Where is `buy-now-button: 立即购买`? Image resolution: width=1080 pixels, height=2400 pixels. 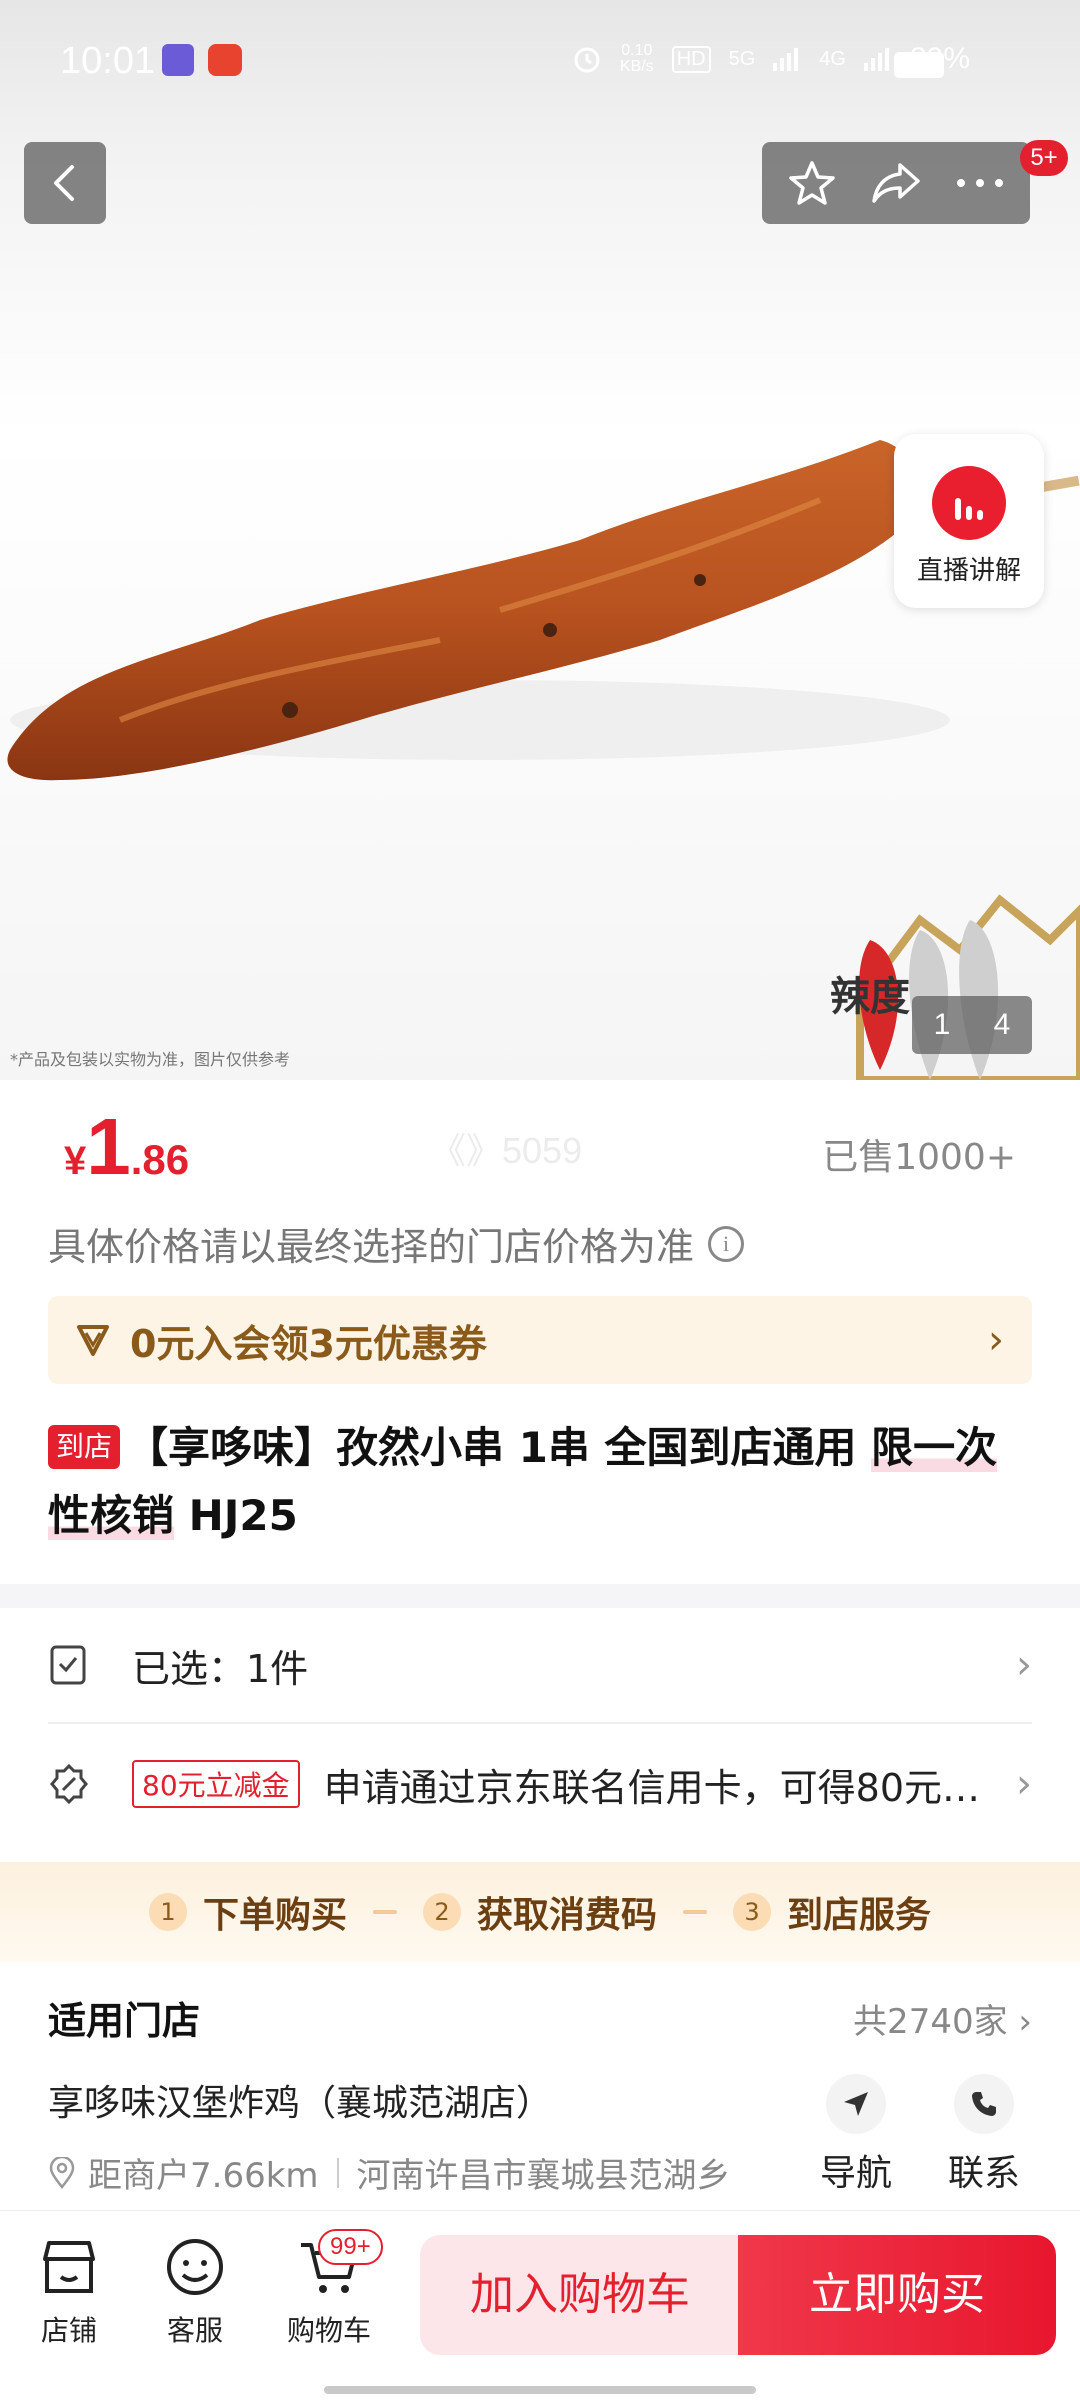 buy-now-button: 立即购买 is located at coordinates (897, 2295).